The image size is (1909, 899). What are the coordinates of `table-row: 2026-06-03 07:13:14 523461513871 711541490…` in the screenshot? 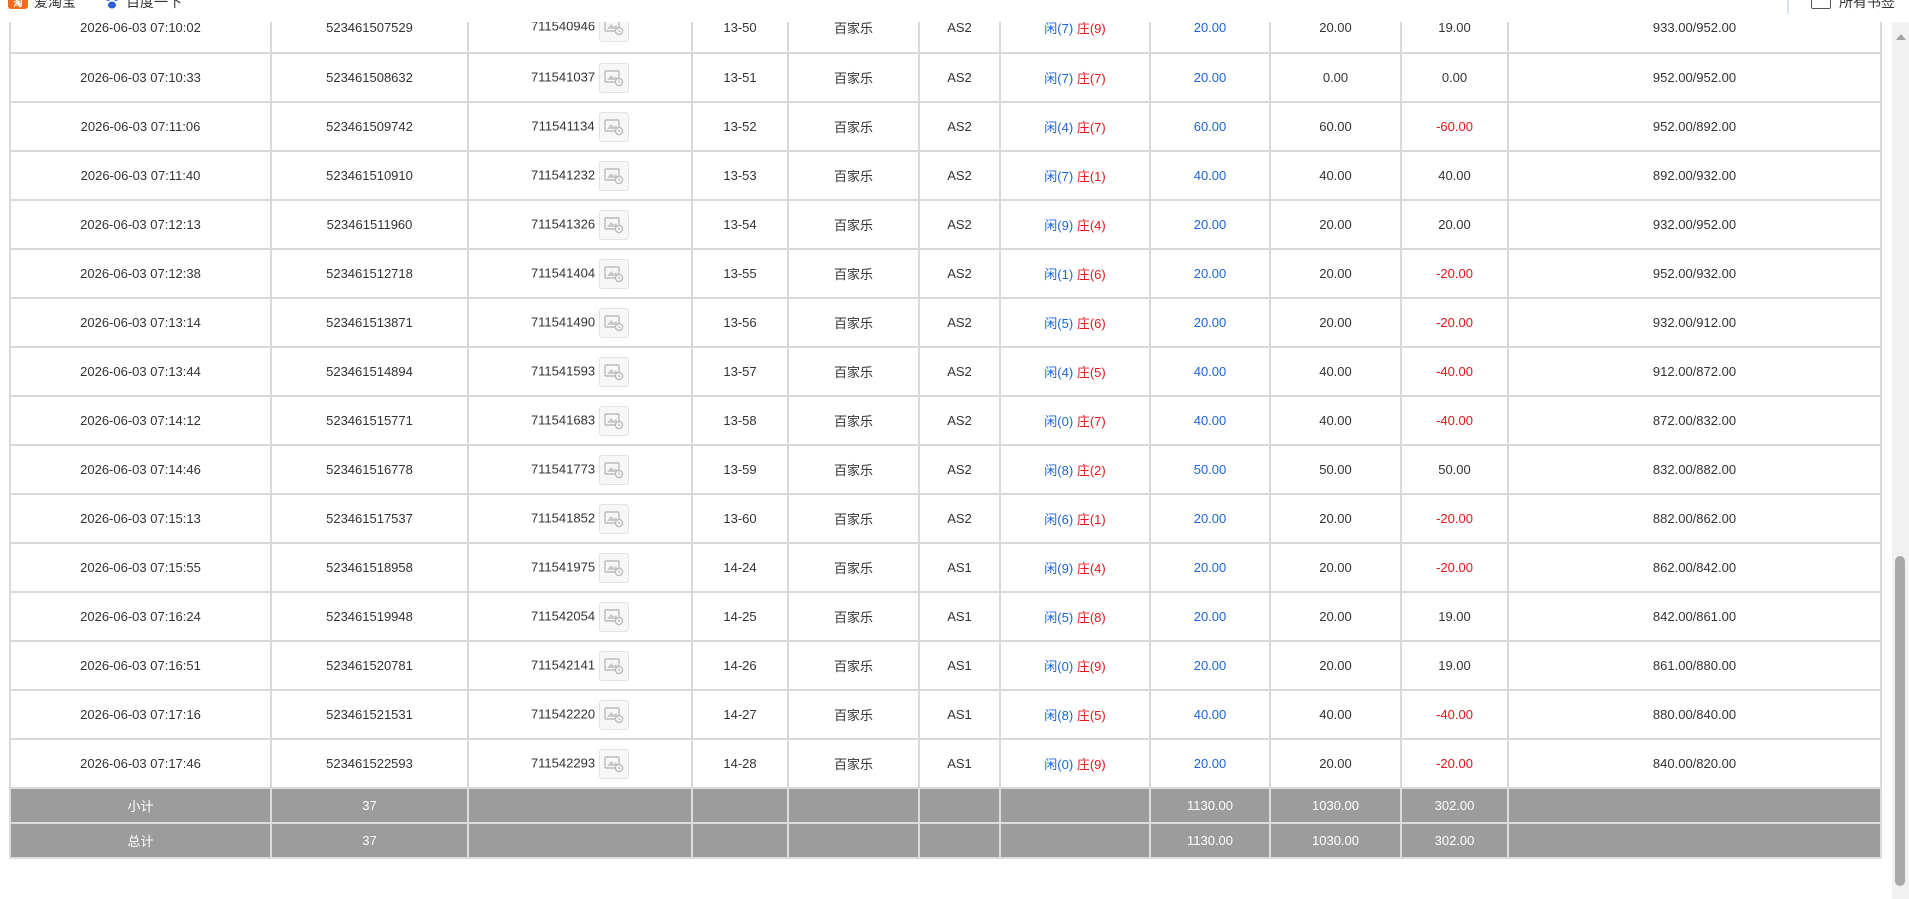 It's located at (945, 322).